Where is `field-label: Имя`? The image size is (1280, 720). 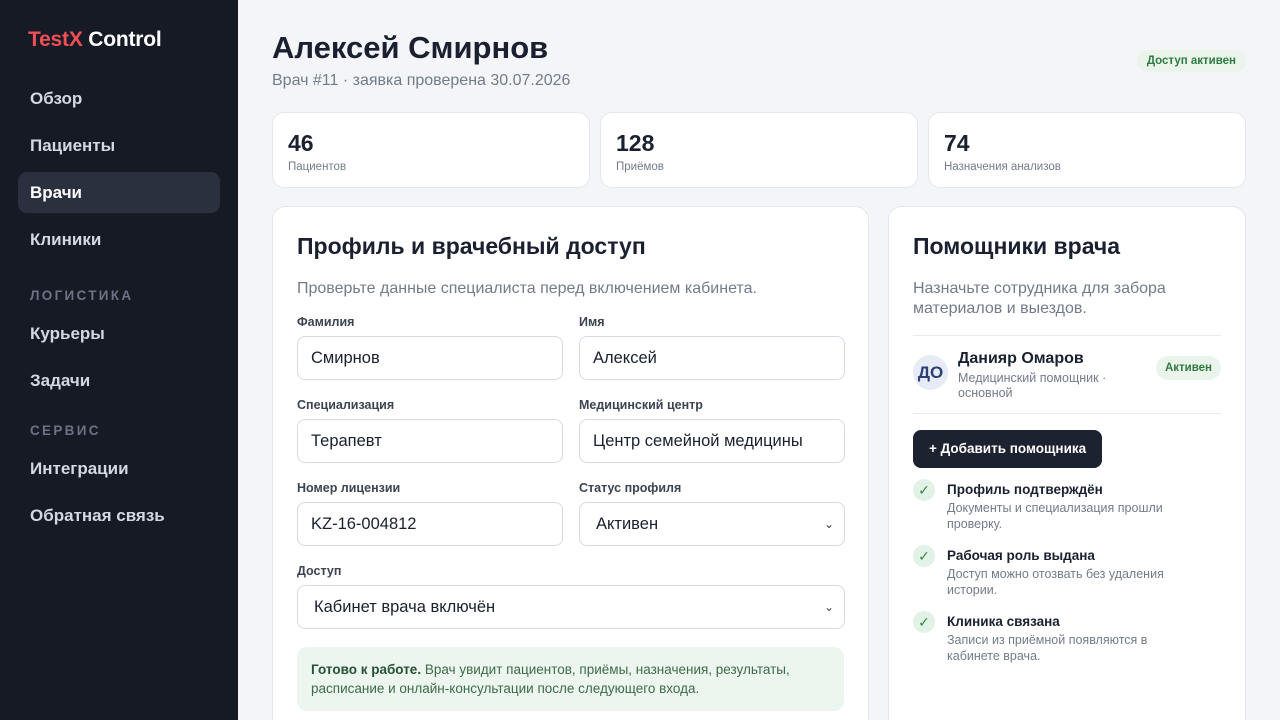
field-label: Имя is located at coordinates (592, 322).